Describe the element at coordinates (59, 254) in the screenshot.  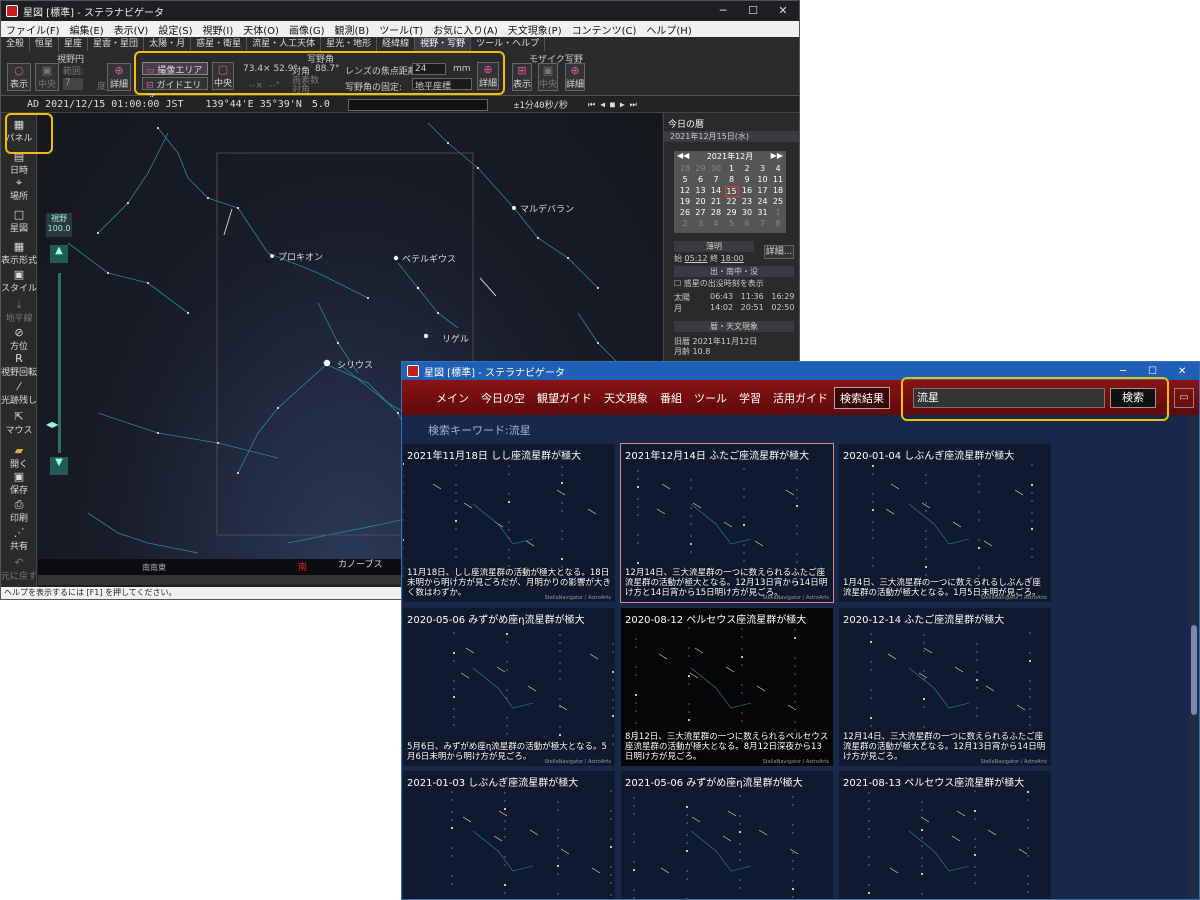
I see `zoom-in-button: ▲` at that location.